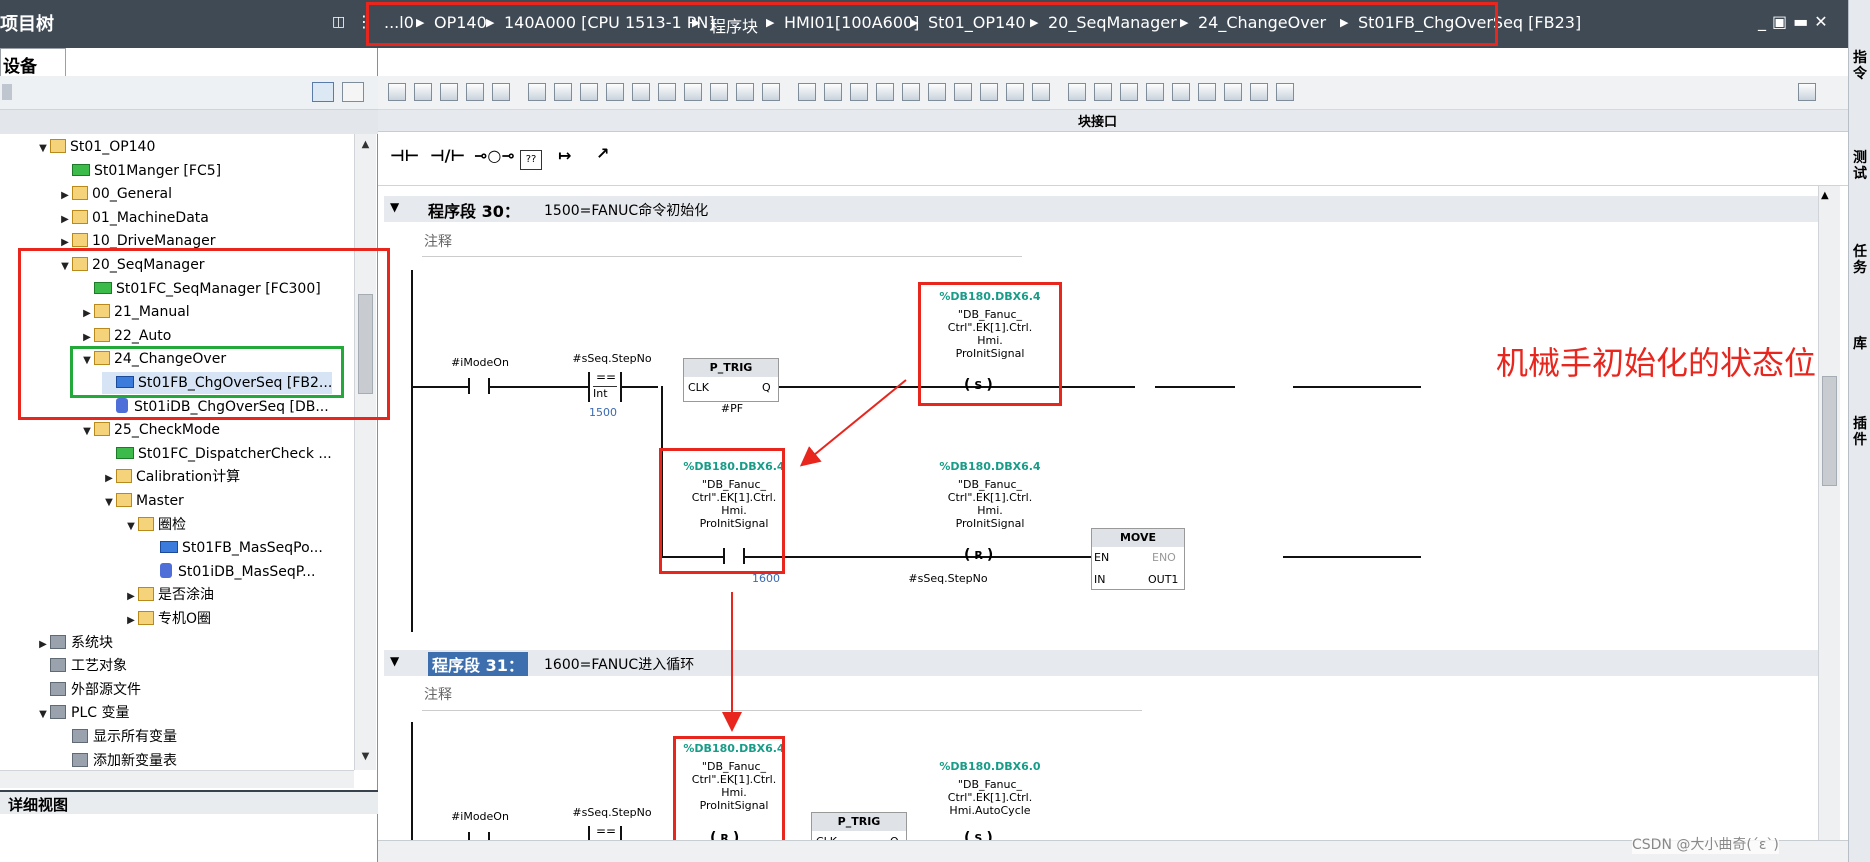 Image resolution: width=1870 pixels, height=862 pixels. What do you see at coordinates (1860, 66) in the screenshot?
I see `sidebar-tab: 指令` at bounding box center [1860, 66].